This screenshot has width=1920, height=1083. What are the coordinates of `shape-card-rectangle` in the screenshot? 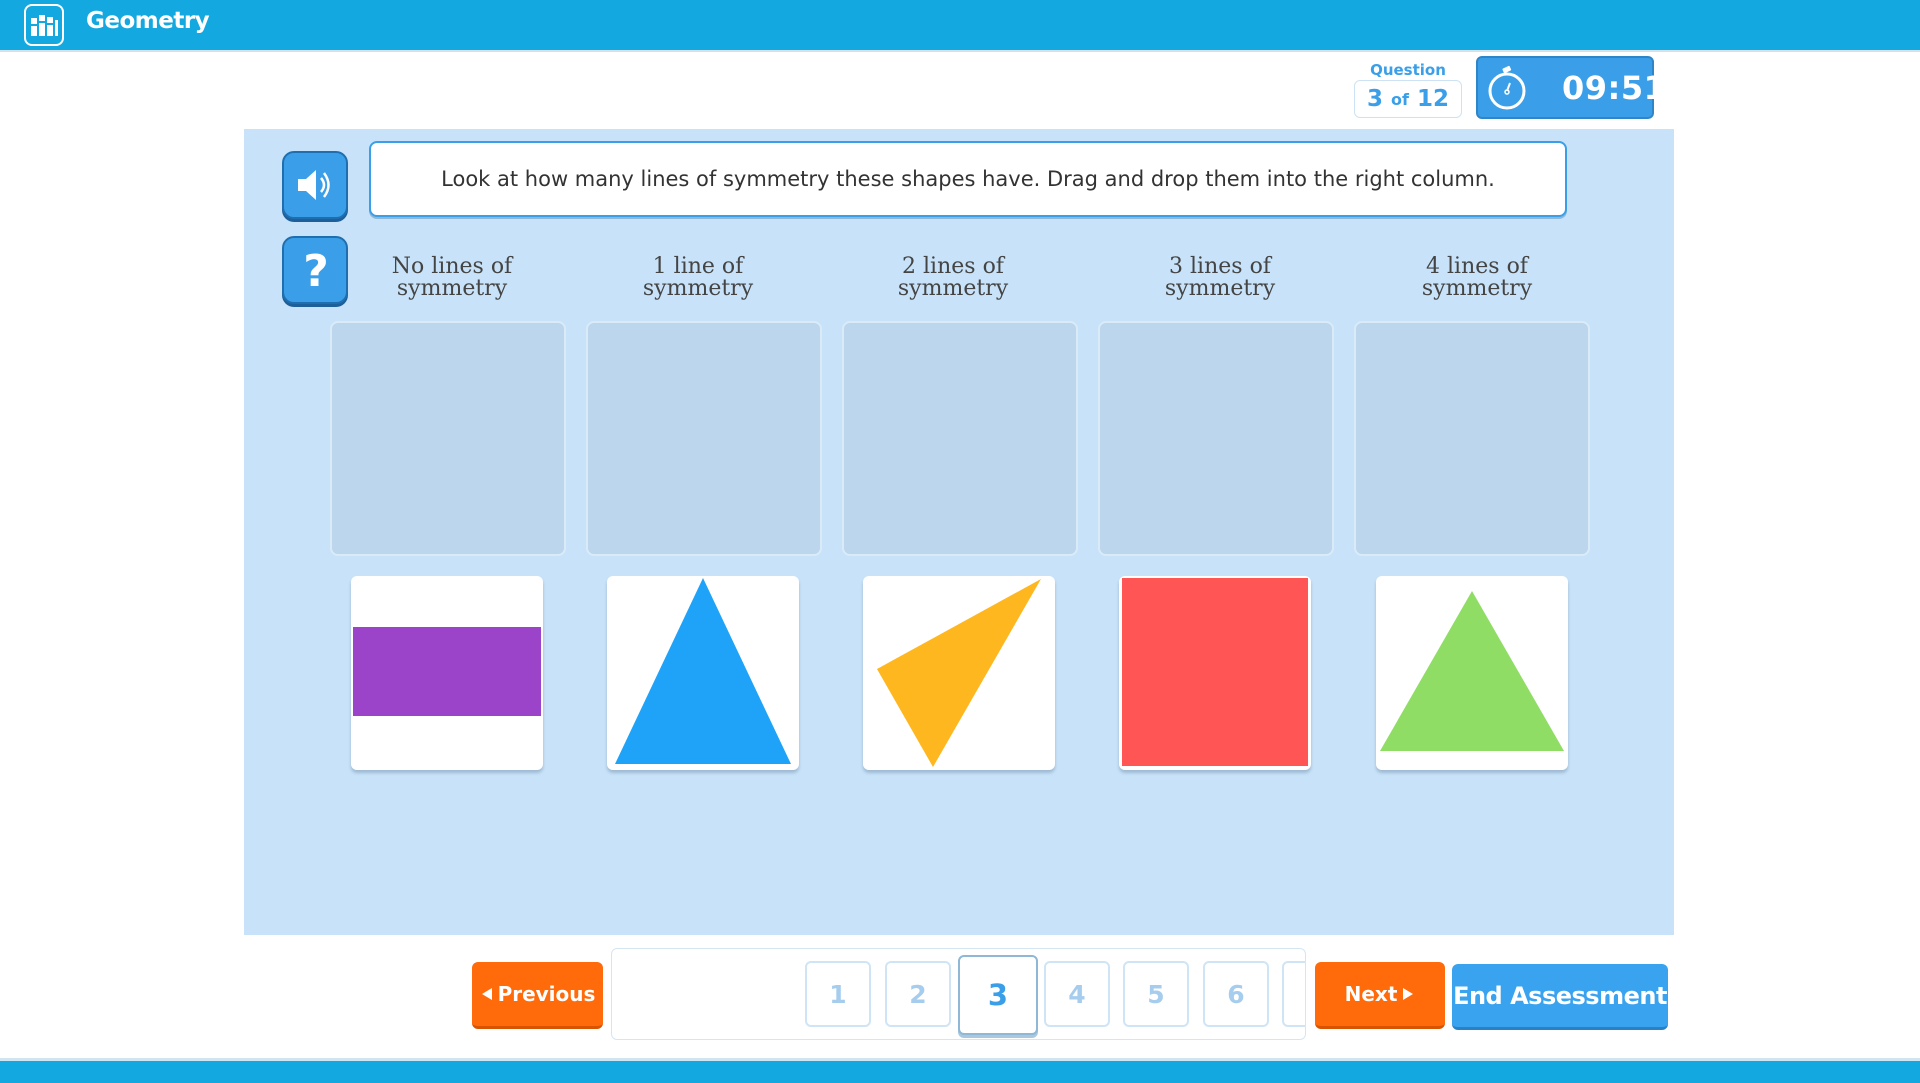 It's located at (447, 673).